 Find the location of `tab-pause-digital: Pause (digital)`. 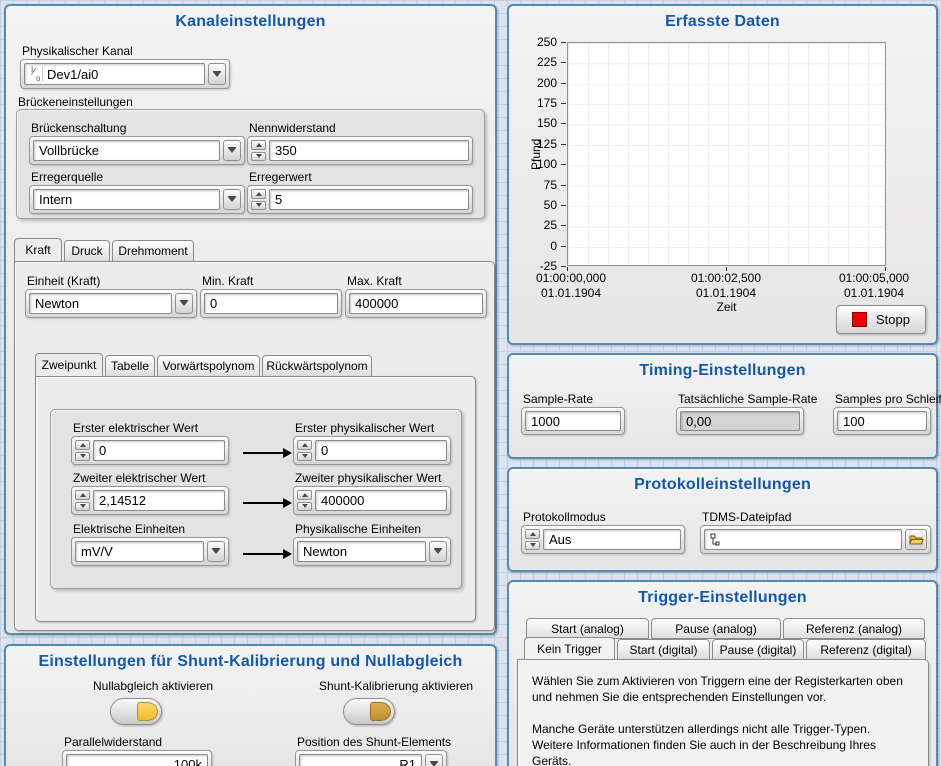

tab-pause-digital: Pause (digital) is located at coordinates (758, 649).